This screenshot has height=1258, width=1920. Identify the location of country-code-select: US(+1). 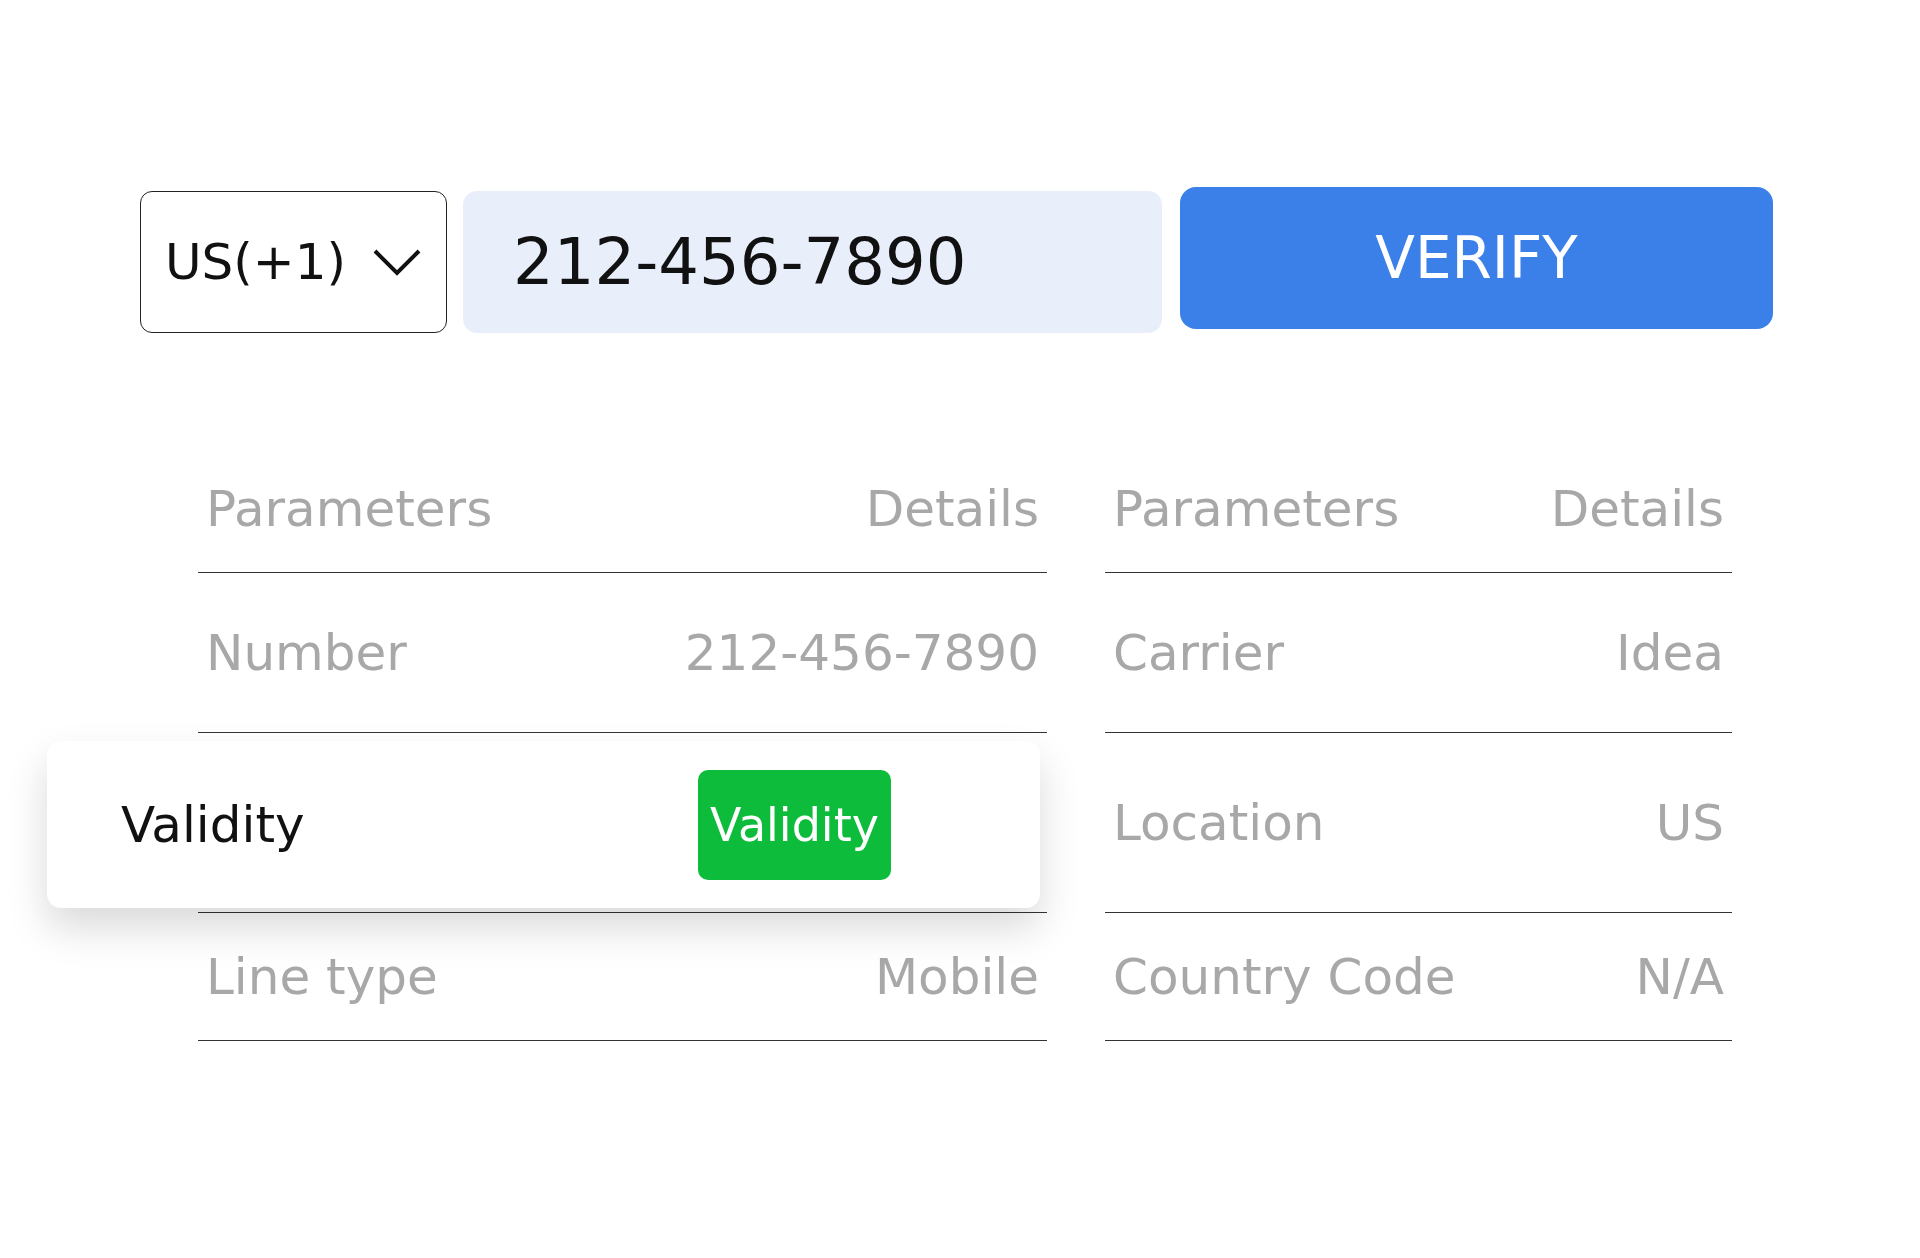
(293, 262).